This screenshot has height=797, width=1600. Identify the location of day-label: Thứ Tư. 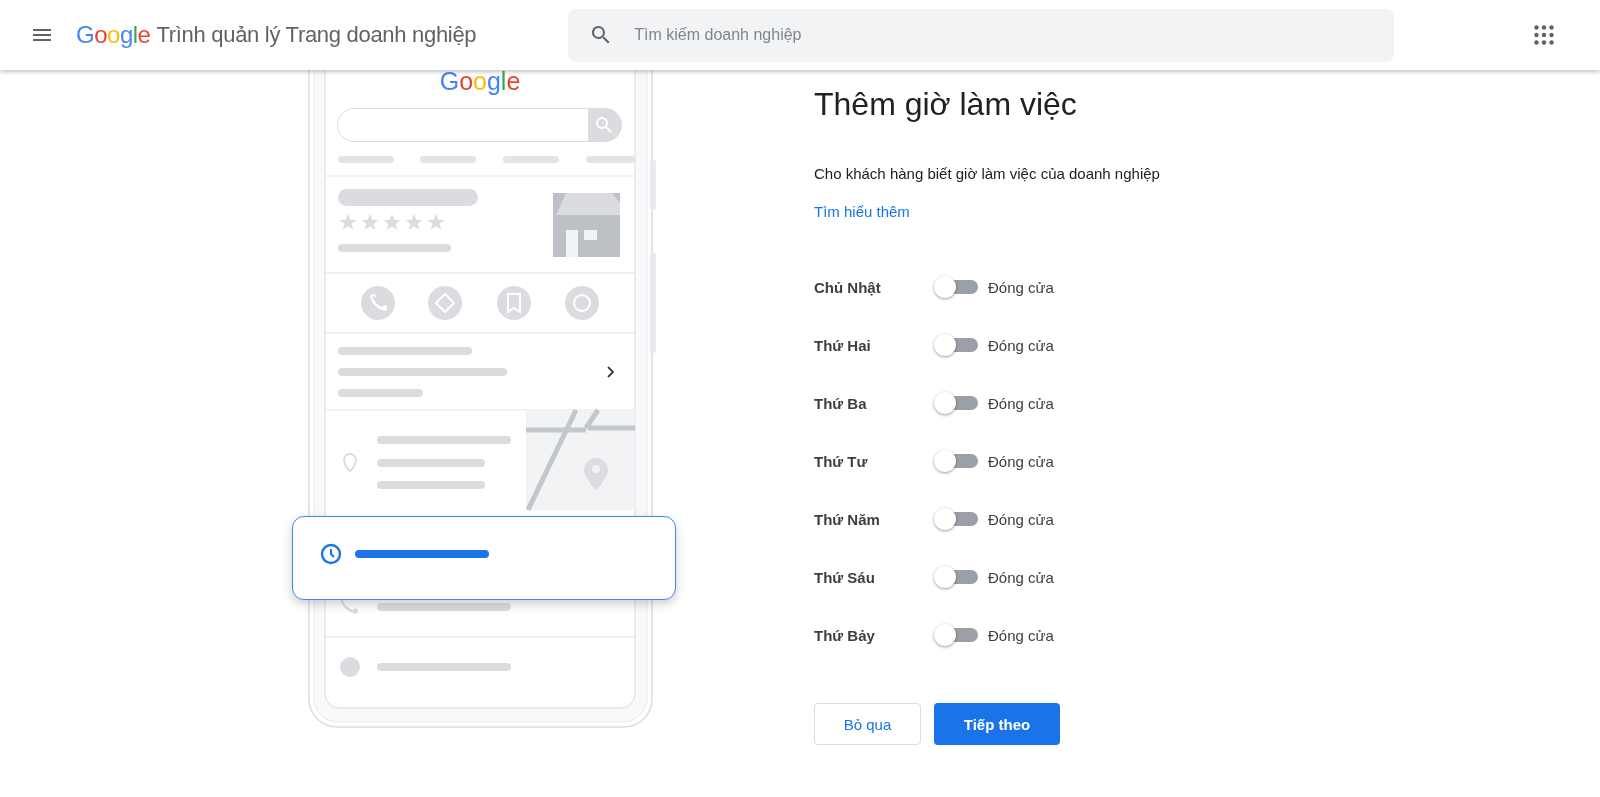
(841, 461).